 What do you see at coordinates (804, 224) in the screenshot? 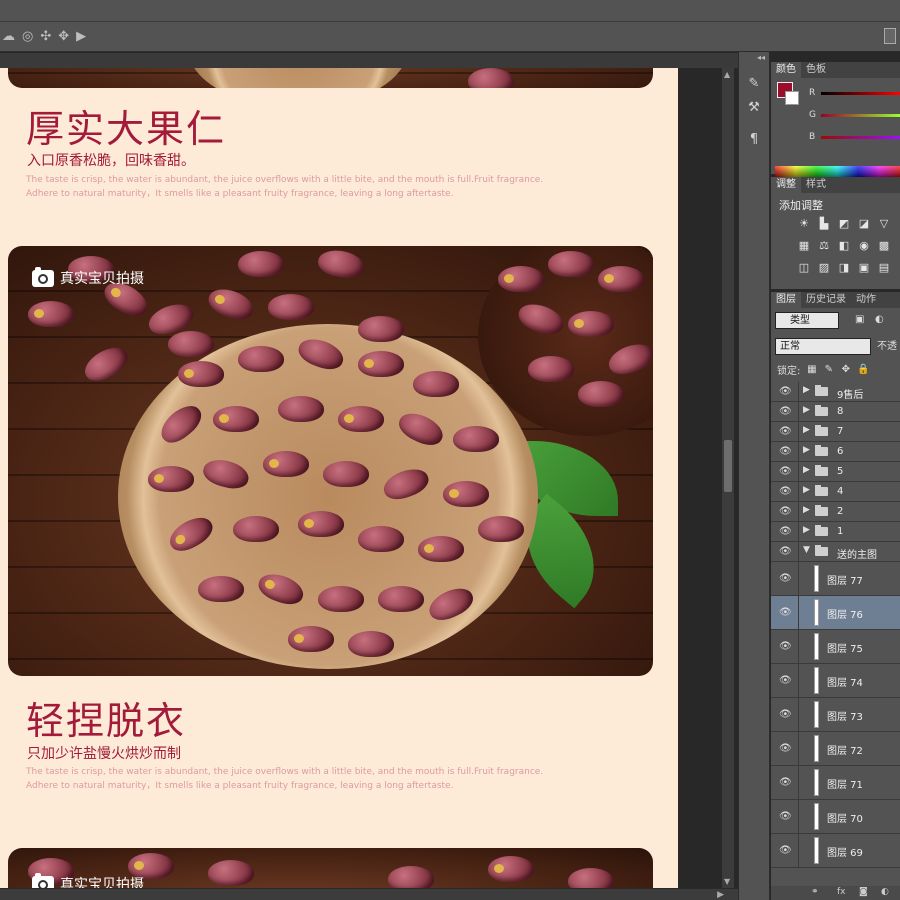
I see `brightness-icon: ☀` at bounding box center [804, 224].